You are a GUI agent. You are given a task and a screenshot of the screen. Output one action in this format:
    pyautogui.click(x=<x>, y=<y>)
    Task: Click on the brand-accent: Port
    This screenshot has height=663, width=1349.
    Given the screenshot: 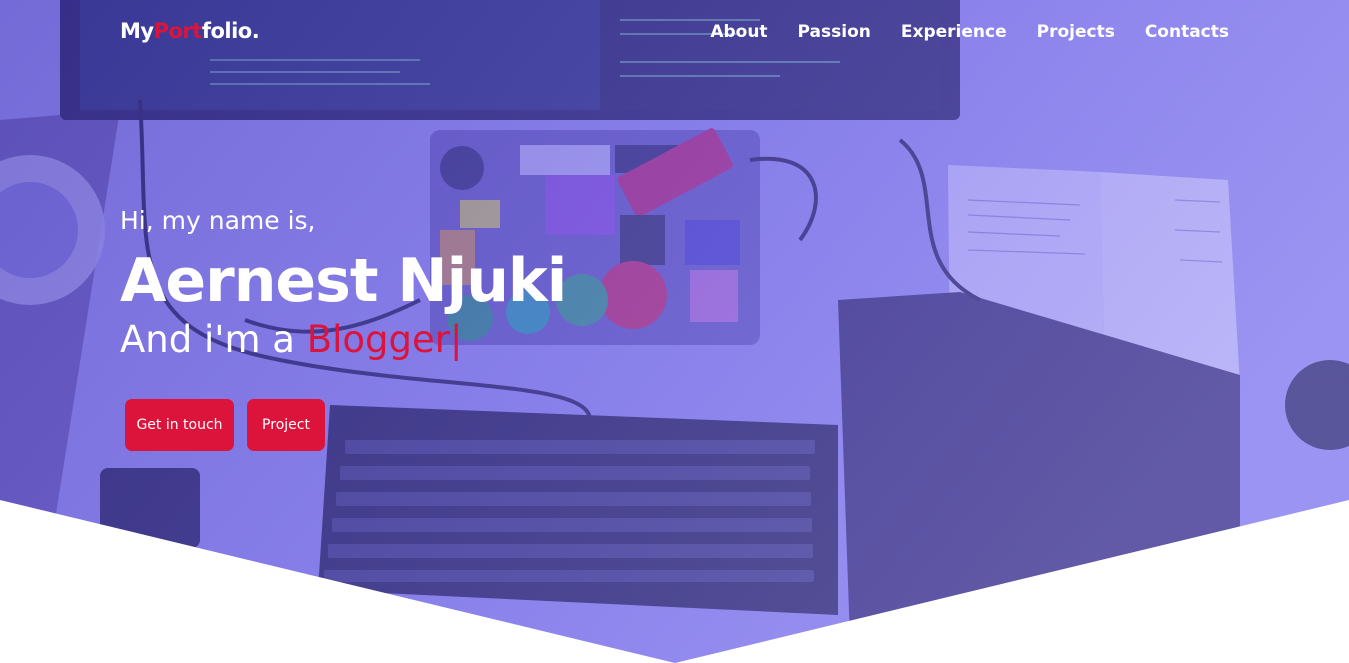 What is the action you would take?
    pyautogui.click(x=178, y=31)
    